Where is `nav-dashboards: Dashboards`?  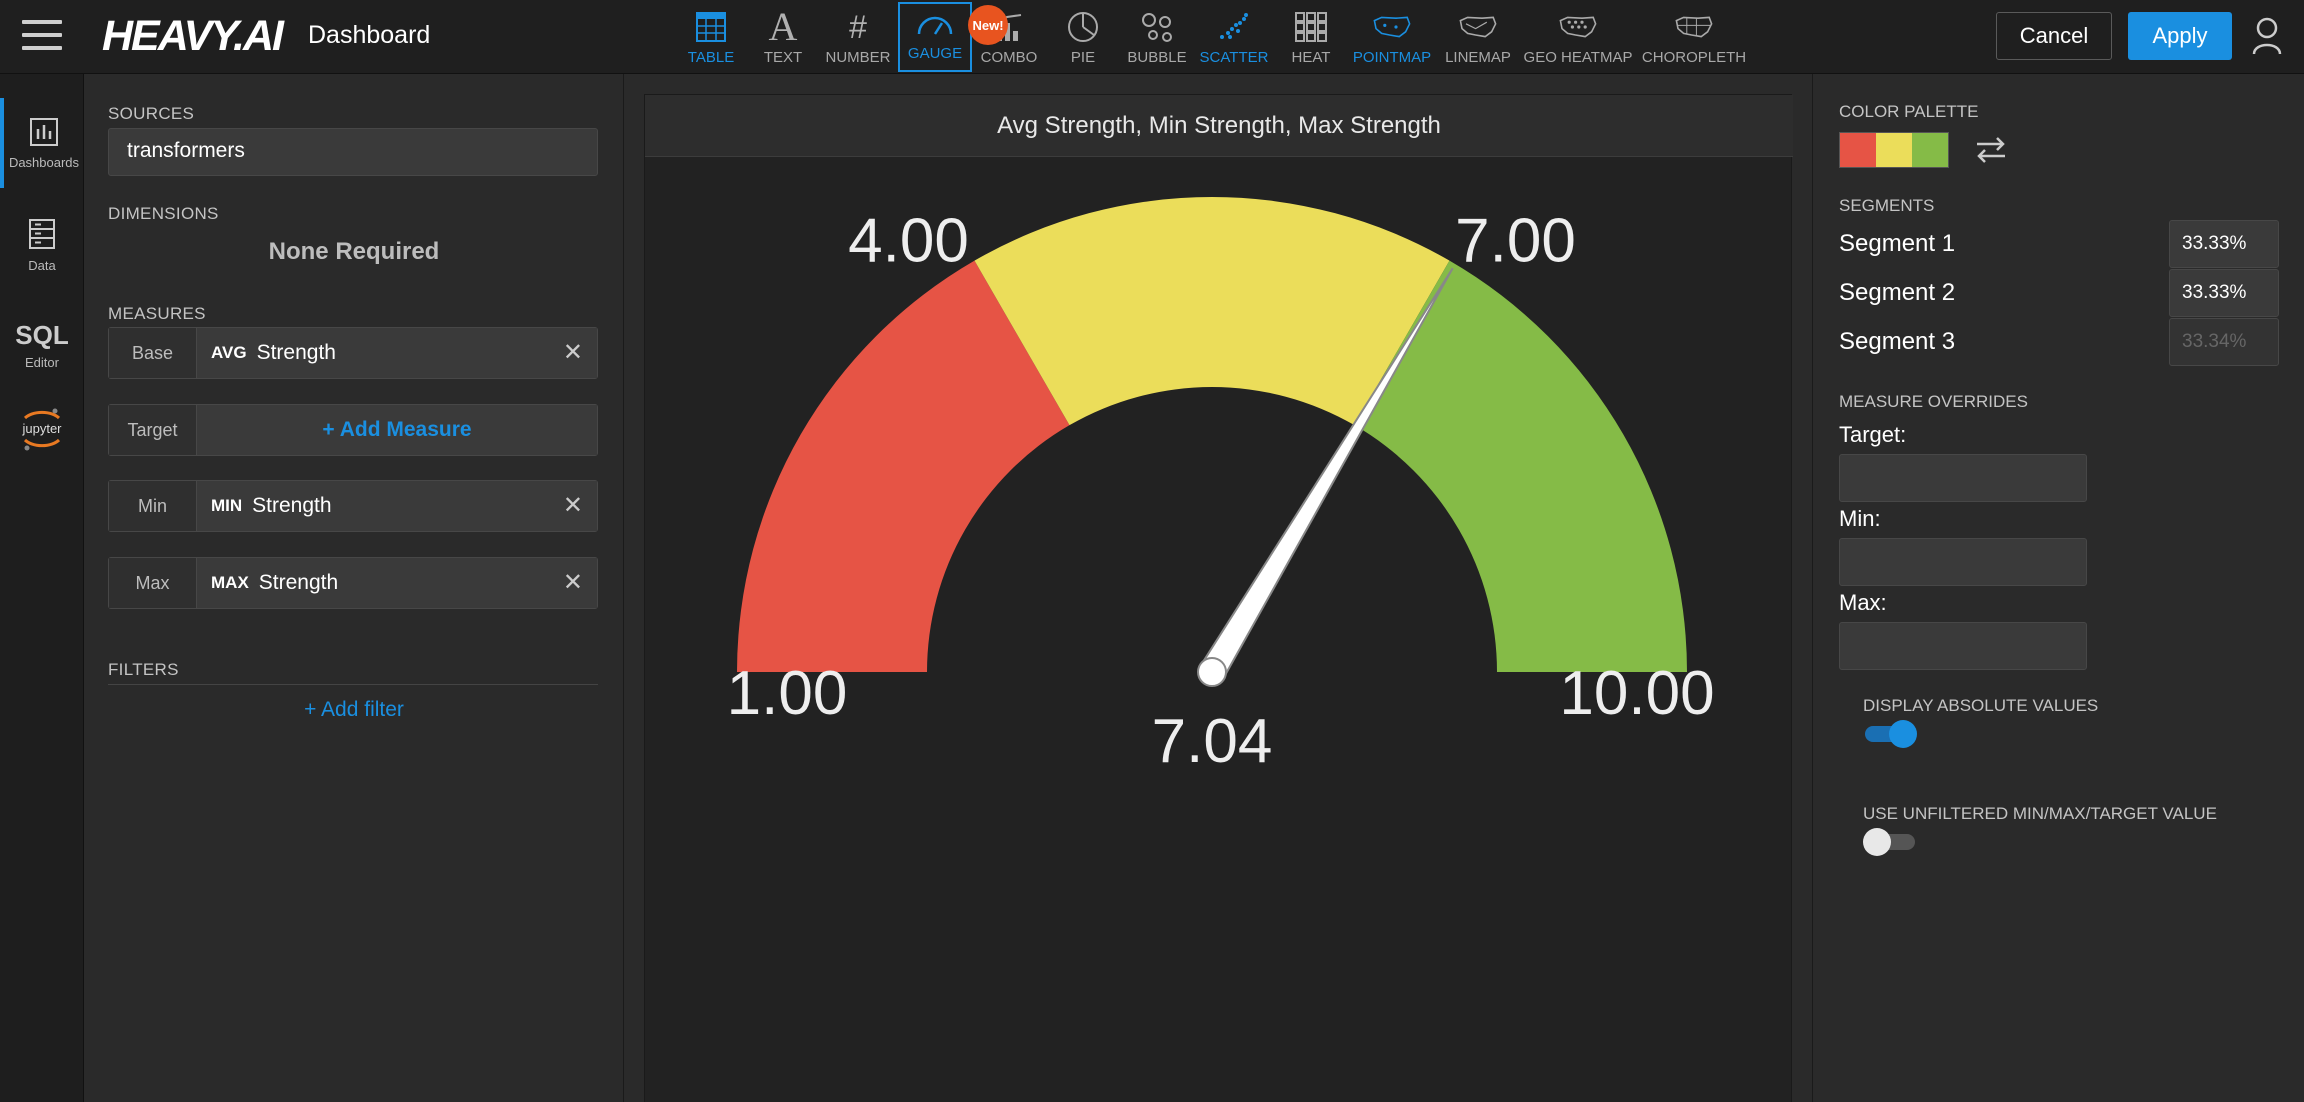 nav-dashboards: Dashboards is located at coordinates (42, 143).